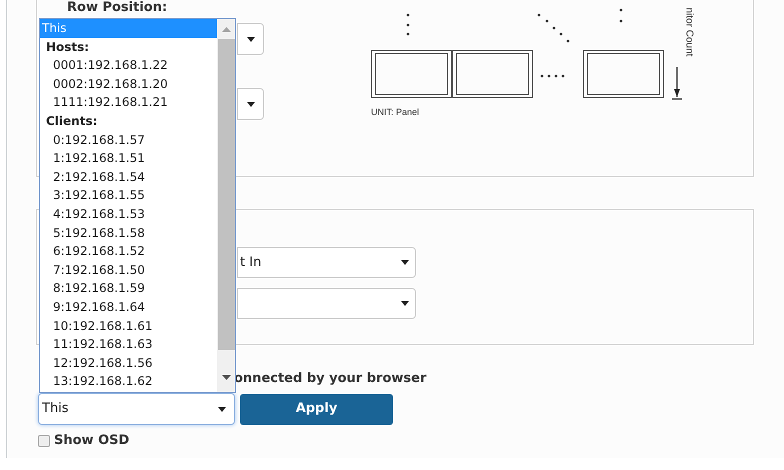 The image size is (784, 470). Describe the element at coordinates (128, 140) in the screenshot. I see `dropdown-option: 0:192.168.1.57` at that location.